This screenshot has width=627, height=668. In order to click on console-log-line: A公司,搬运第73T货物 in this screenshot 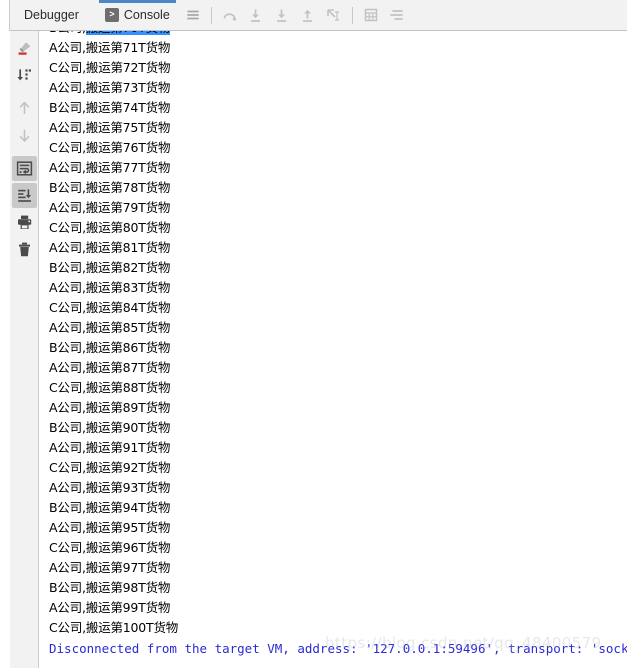, I will do `click(110, 87)`.